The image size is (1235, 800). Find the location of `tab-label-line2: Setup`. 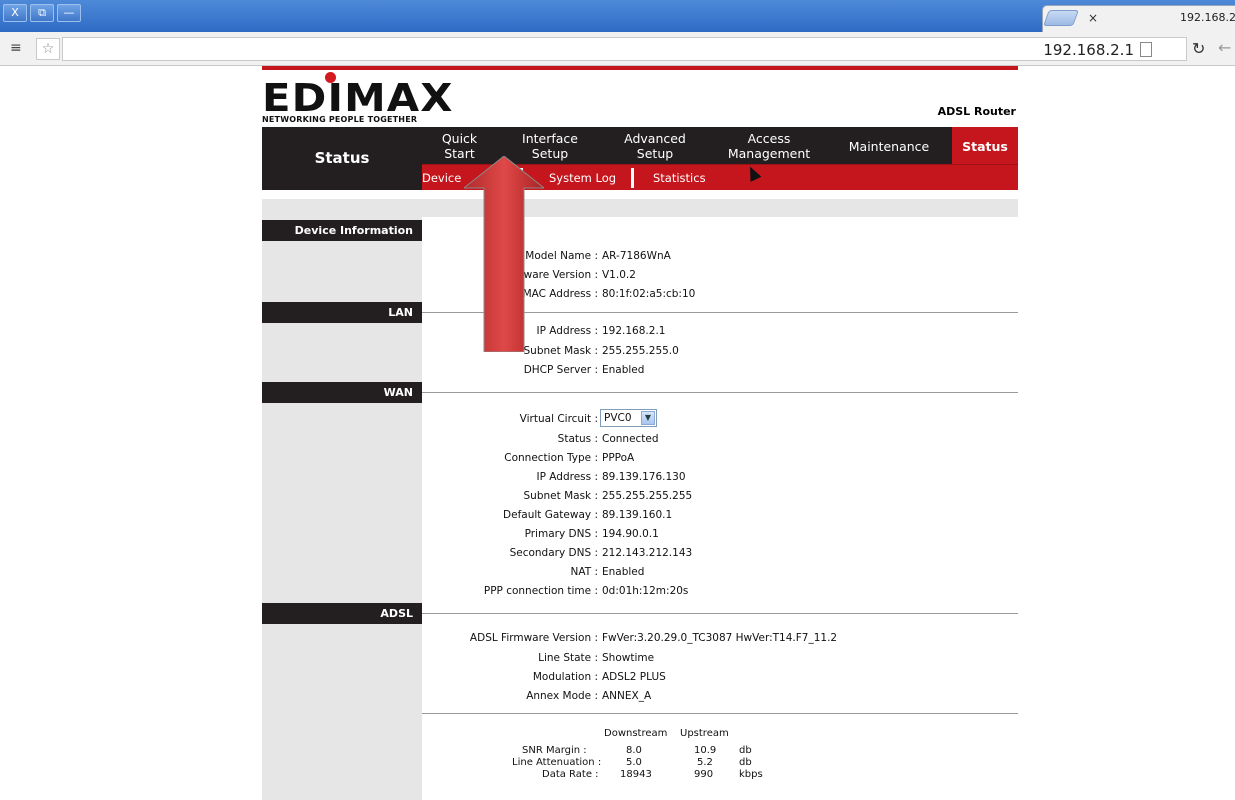

tab-label-line2: Setup is located at coordinates (655, 153).